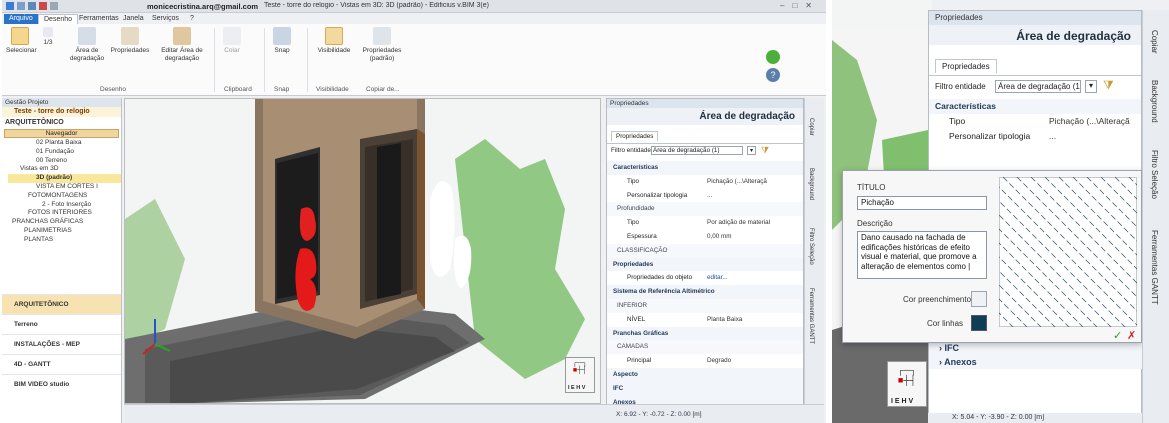 The image size is (1169, 423). What do you see at coordinates (64, 143) in the screenshot?
I see `tree-item: 02 Planta Baixa` at bounding box center [64, 143].